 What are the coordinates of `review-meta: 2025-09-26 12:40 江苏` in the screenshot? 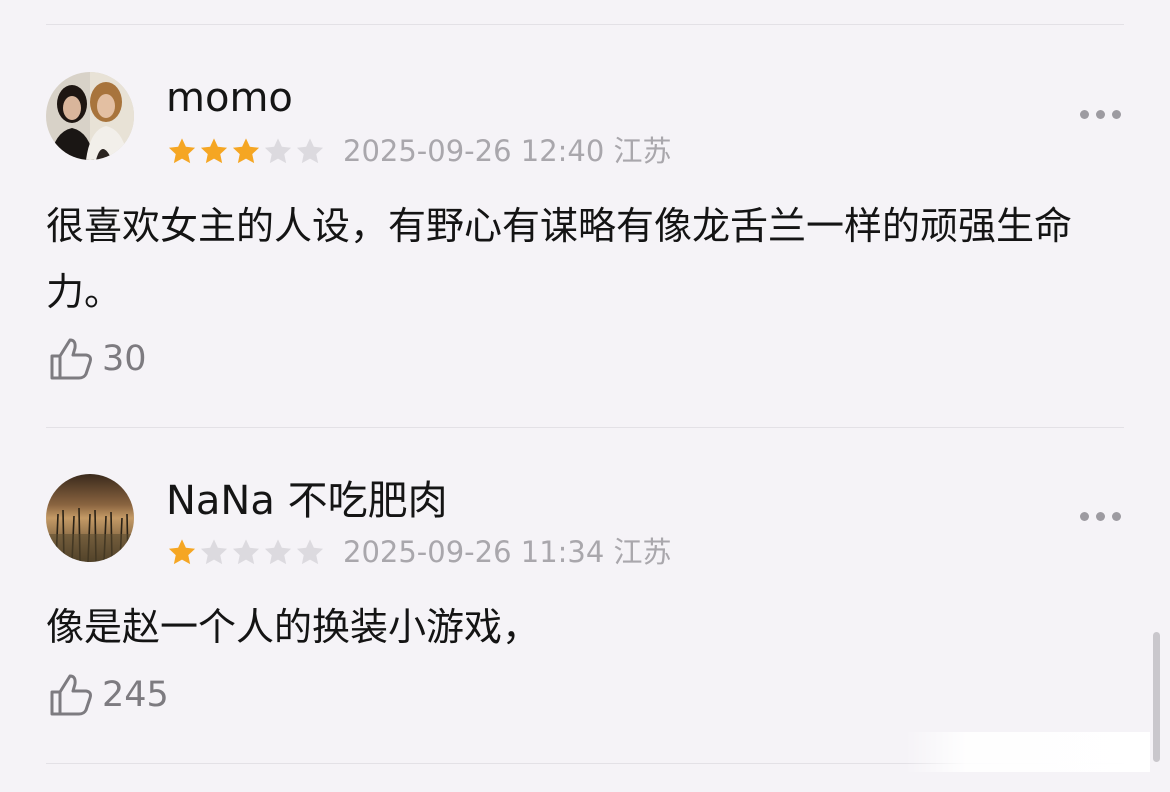 It's located at (507, 151).